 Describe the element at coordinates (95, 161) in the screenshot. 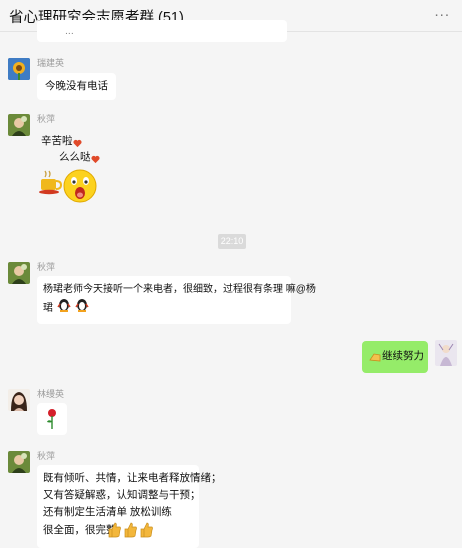

I see `heart-icon` at that location.